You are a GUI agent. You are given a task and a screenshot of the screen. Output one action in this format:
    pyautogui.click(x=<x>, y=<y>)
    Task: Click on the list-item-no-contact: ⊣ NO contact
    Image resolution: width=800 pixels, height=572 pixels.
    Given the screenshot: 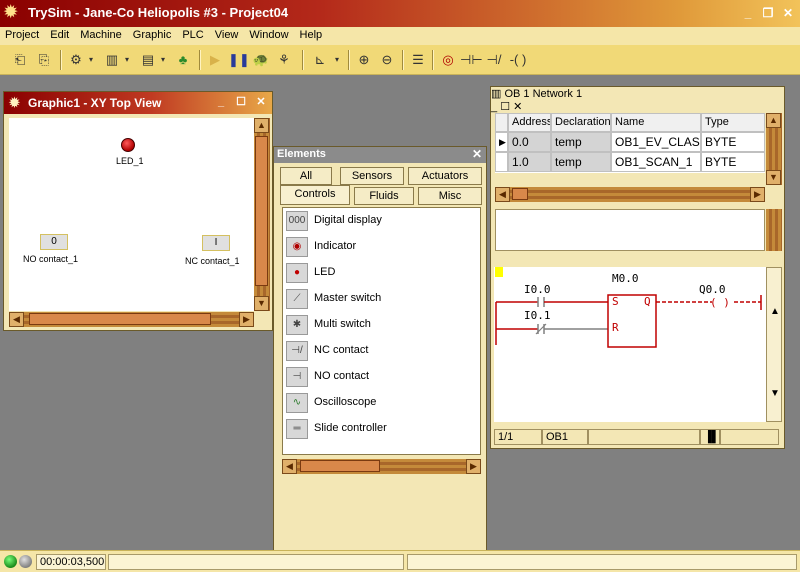 What is the action you would take?
    pyautogui.click(x=381, y=377)
    